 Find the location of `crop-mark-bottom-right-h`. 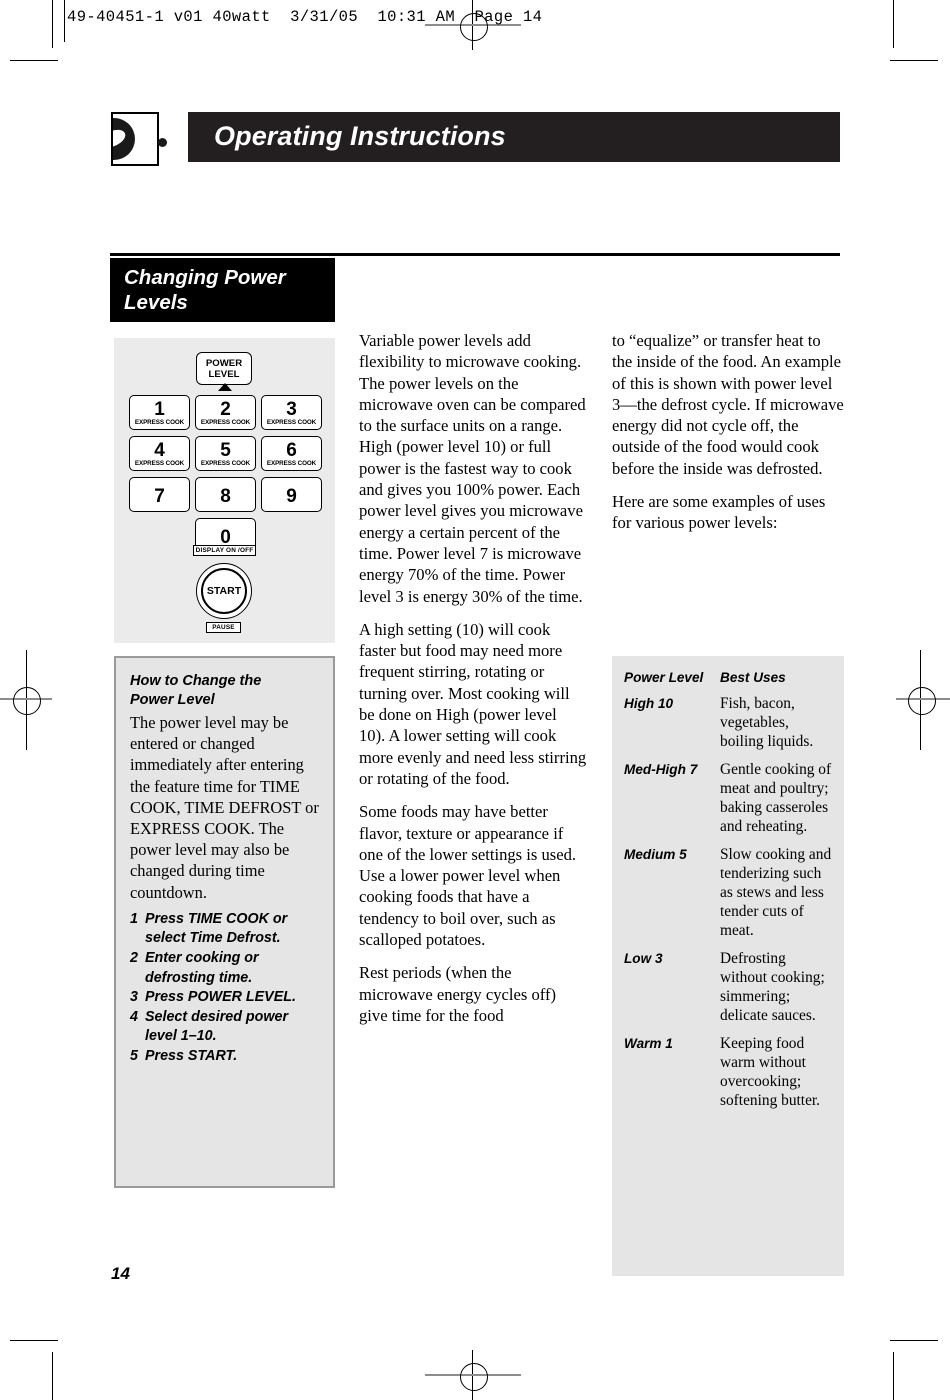

crop-mark-bottom-right-h is located at coordinates (914, 1341).